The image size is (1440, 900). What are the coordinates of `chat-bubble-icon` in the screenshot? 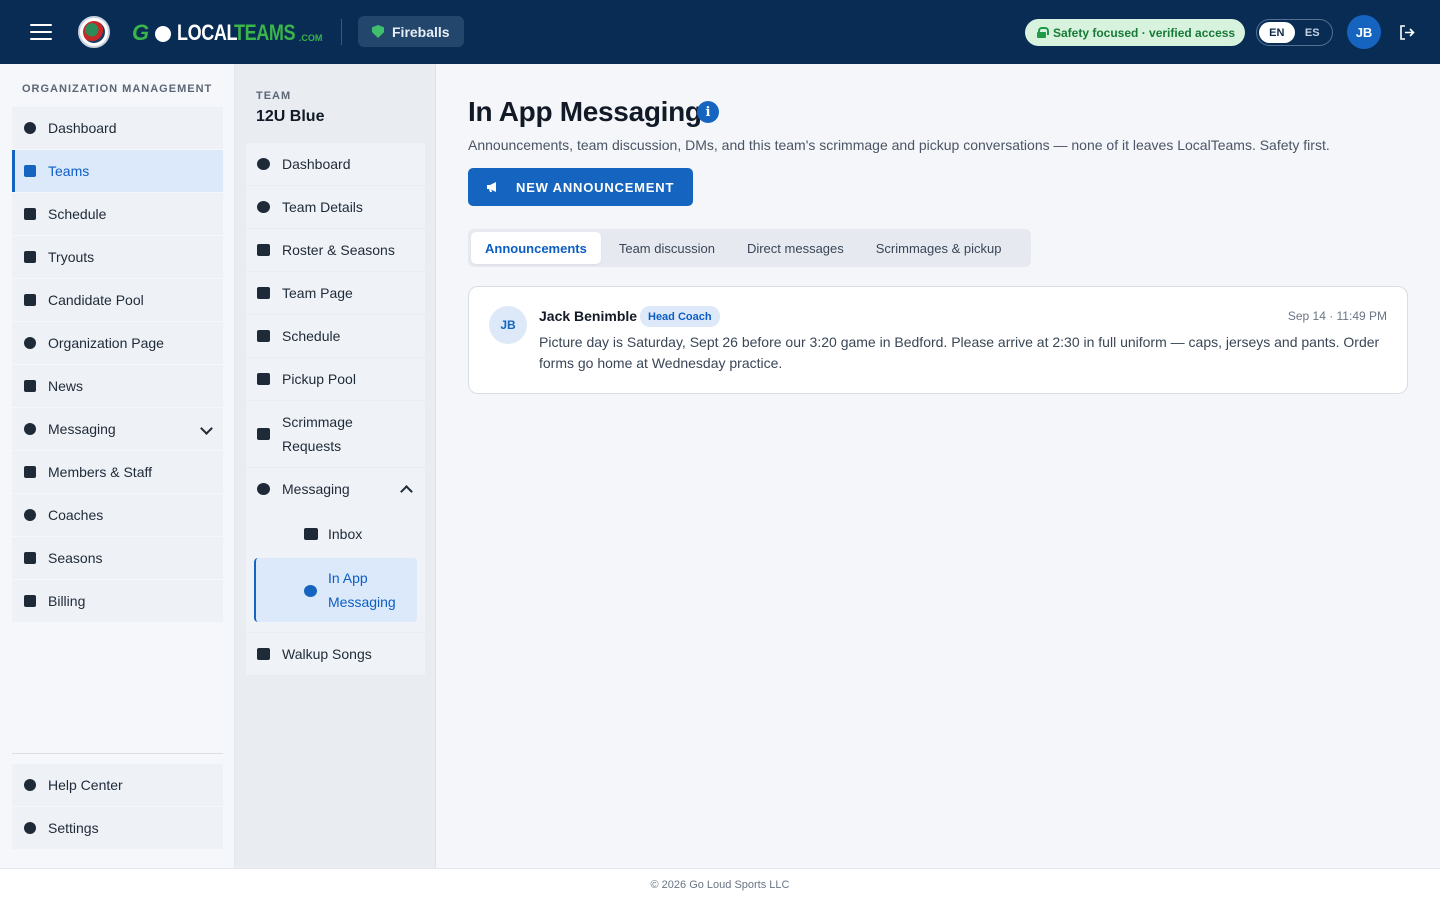 It's located at (310, 591).